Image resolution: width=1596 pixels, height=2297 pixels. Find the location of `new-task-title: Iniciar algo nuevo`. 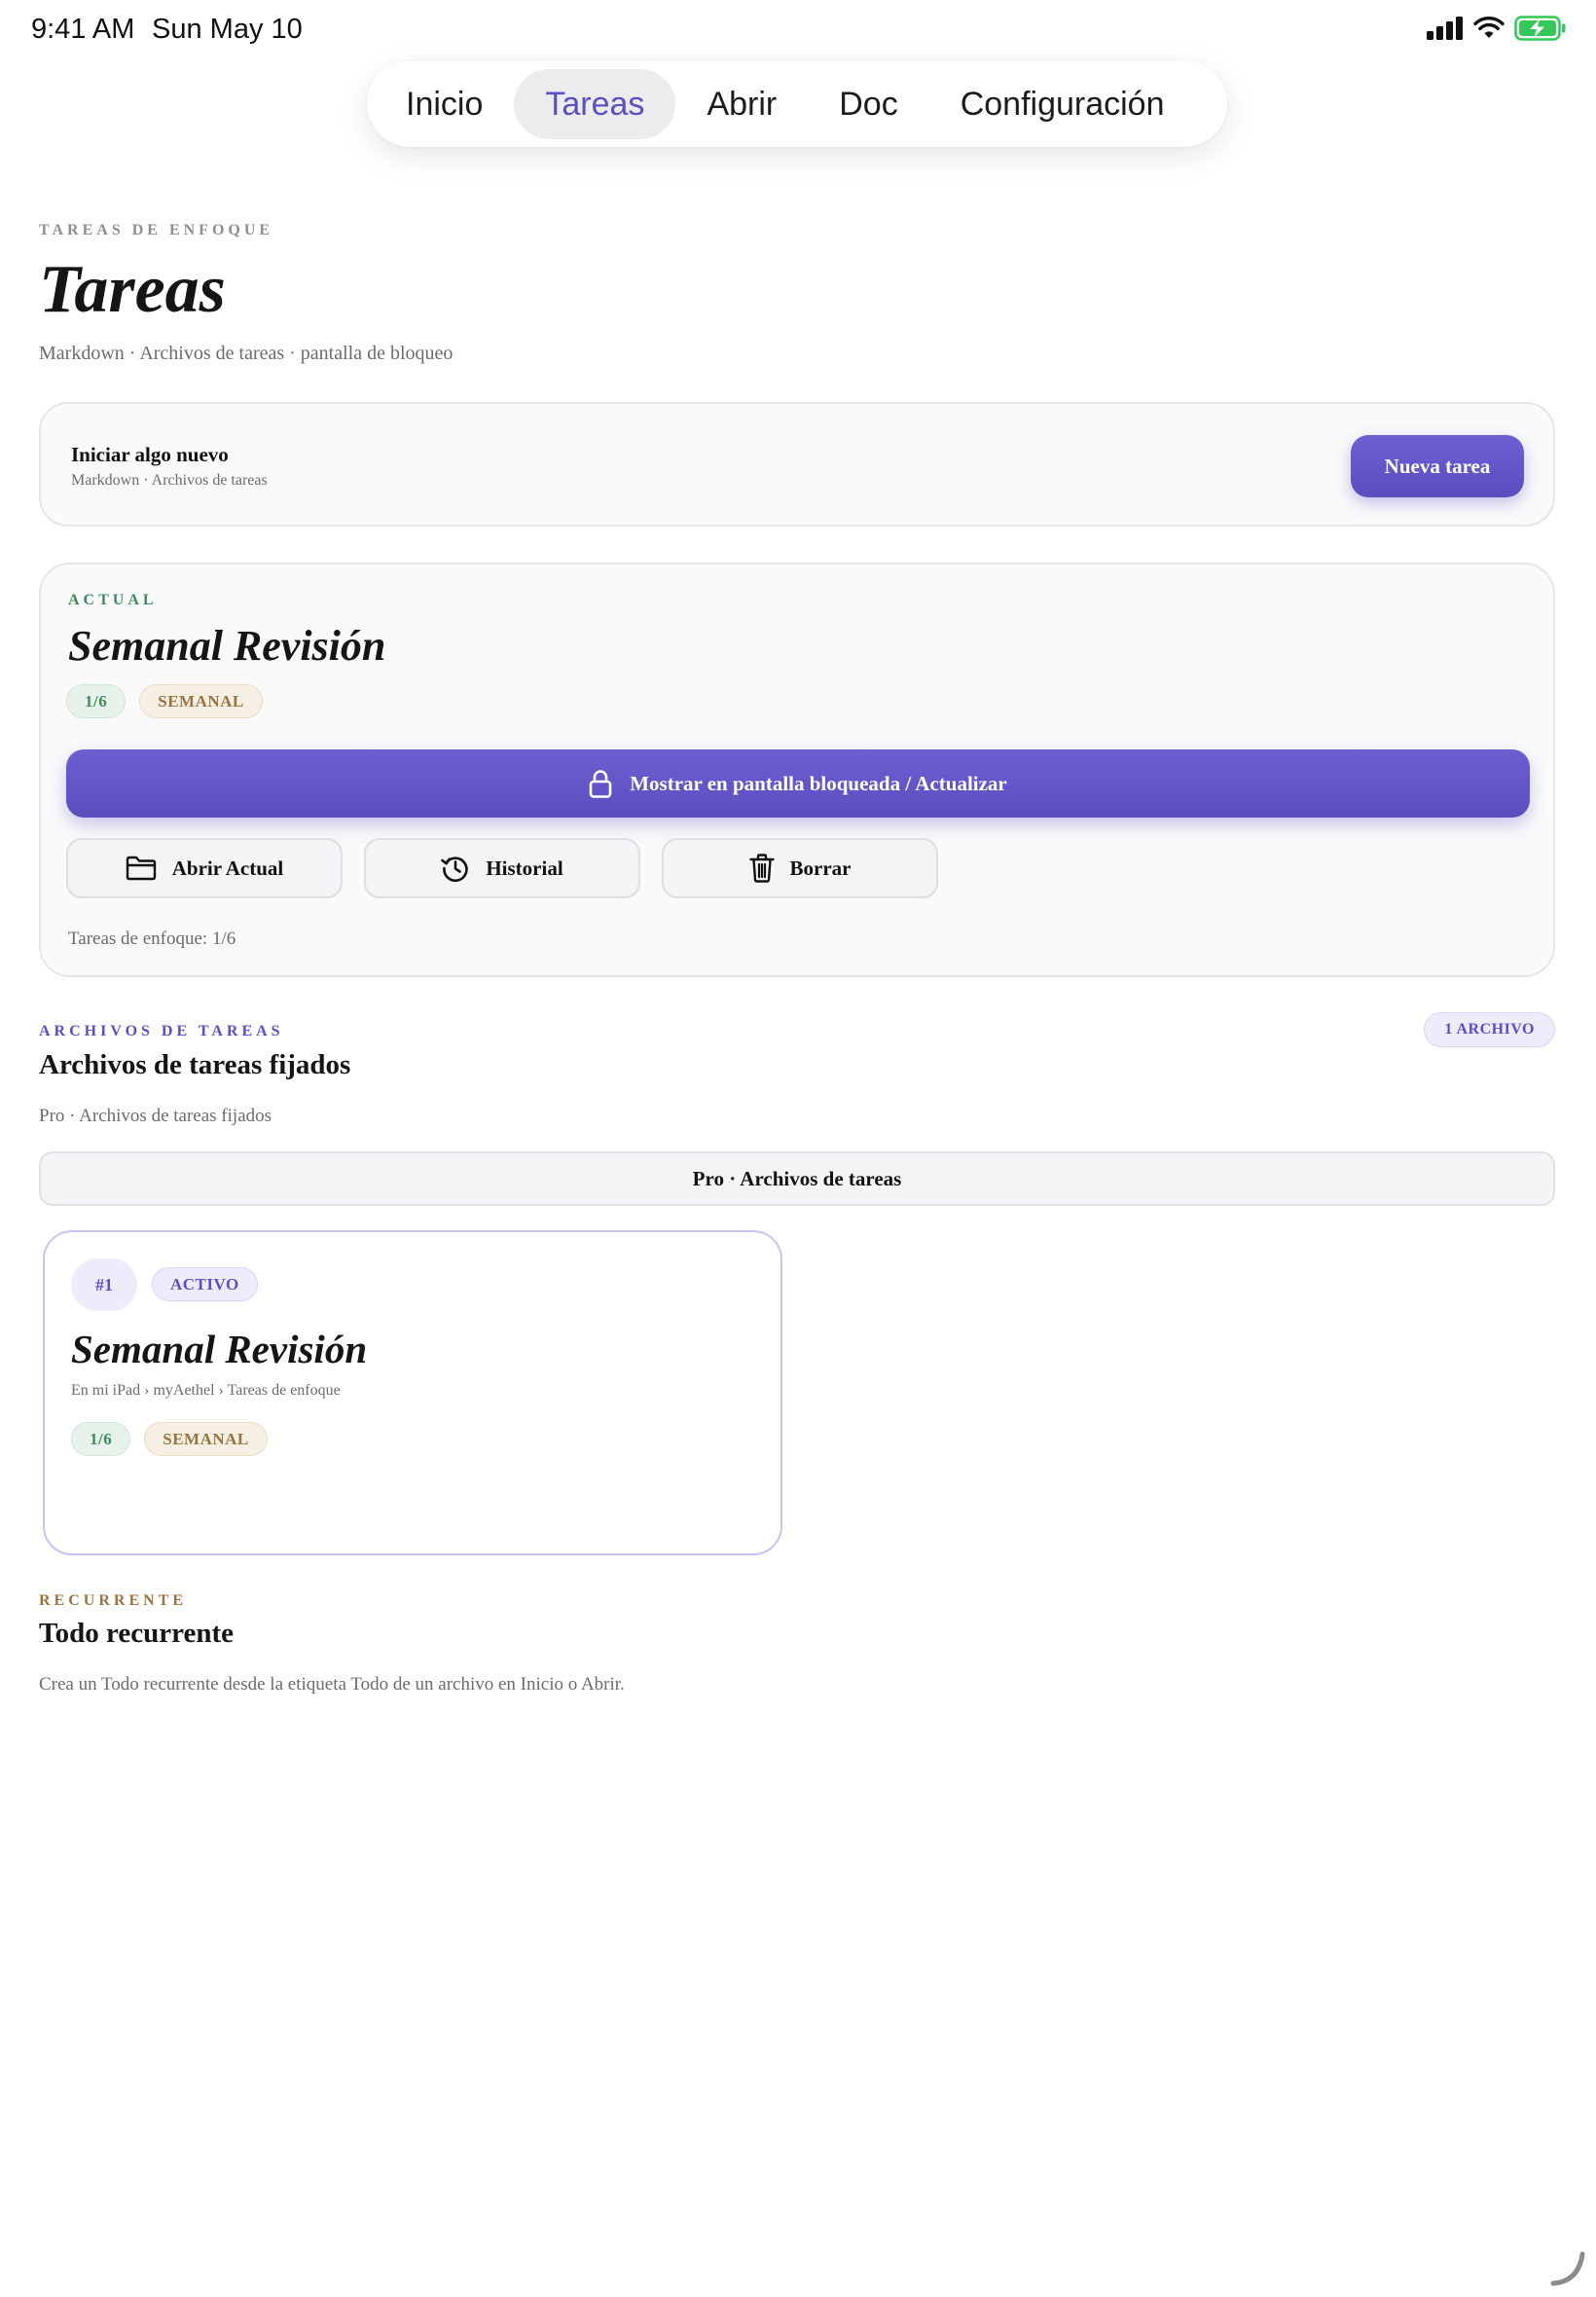

new-task-title: Iniciar algo nuevo is located at coordinates (150, 454).